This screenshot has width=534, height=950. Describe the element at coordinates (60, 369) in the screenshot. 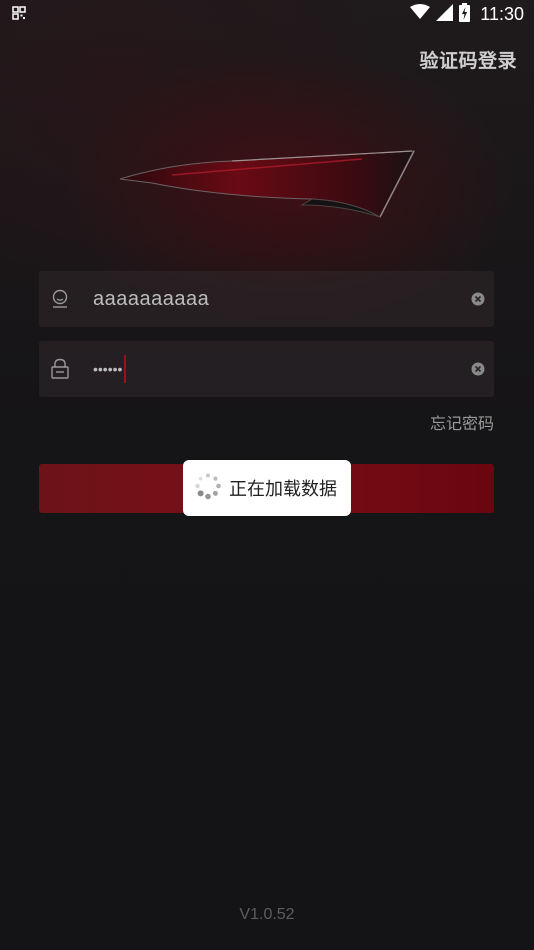

I see `lock-icon` at that location.